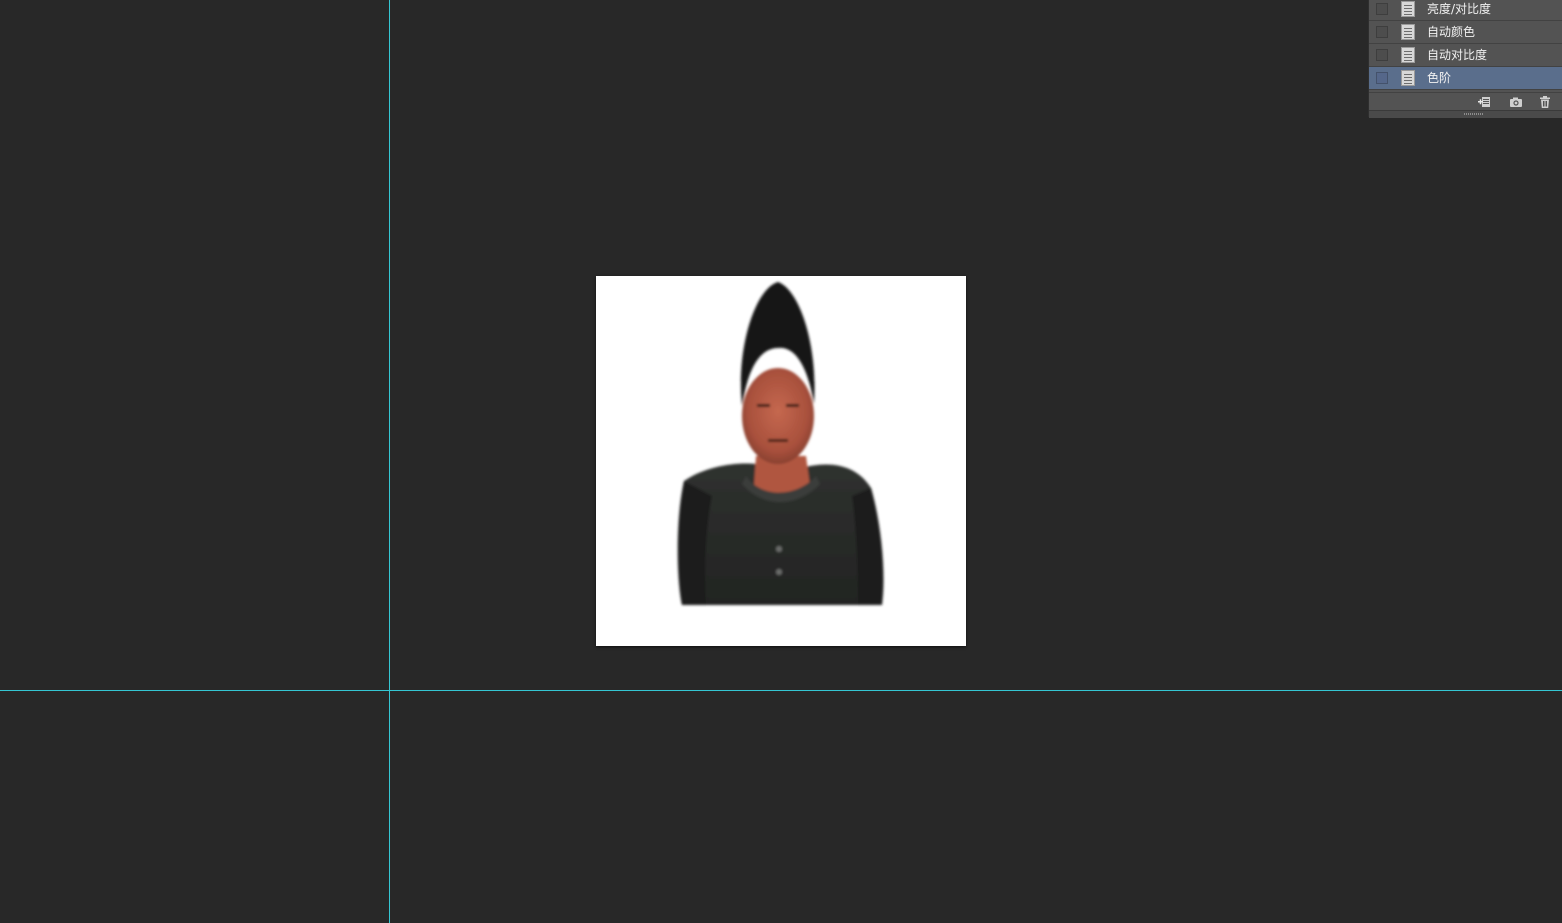 This screenshot has width=1562, height=923. I want to click on horizontal-guide, so click(781, 690).